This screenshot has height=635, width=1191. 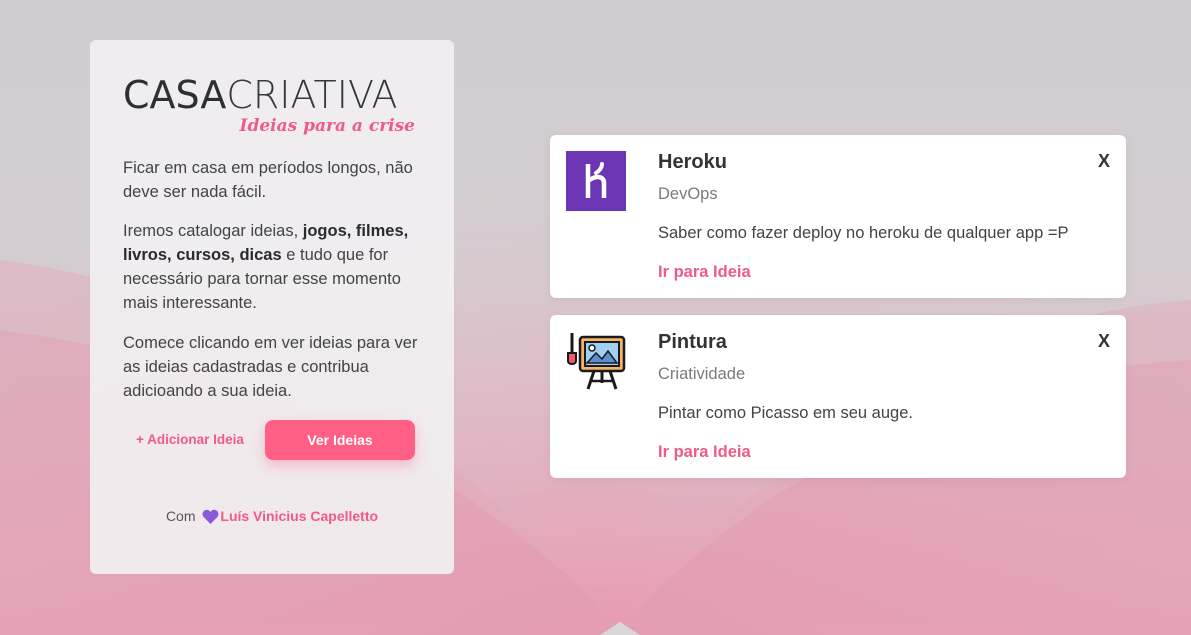 I want to click on idea-category: DevOps, so click(x=688, y=194).